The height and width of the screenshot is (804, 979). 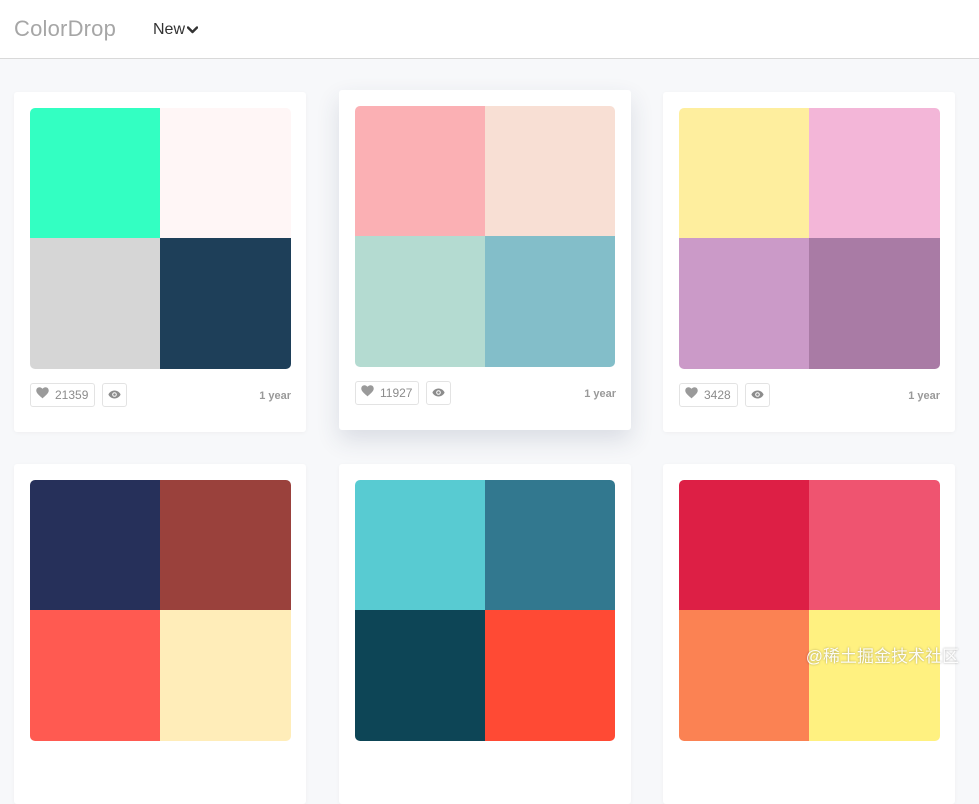 What do you see at coordinates (72, 395) in the screenshot?
I see `like-count: 21359` at bounding box center [72, 395].